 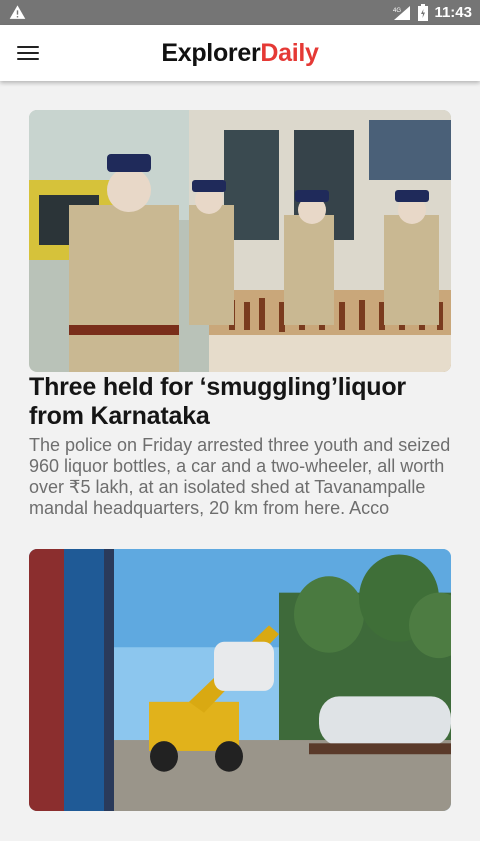 What do you see at coordinates (17, 12) in the screenshot?
I see `warning-icon` at bounding box center [17, 12].